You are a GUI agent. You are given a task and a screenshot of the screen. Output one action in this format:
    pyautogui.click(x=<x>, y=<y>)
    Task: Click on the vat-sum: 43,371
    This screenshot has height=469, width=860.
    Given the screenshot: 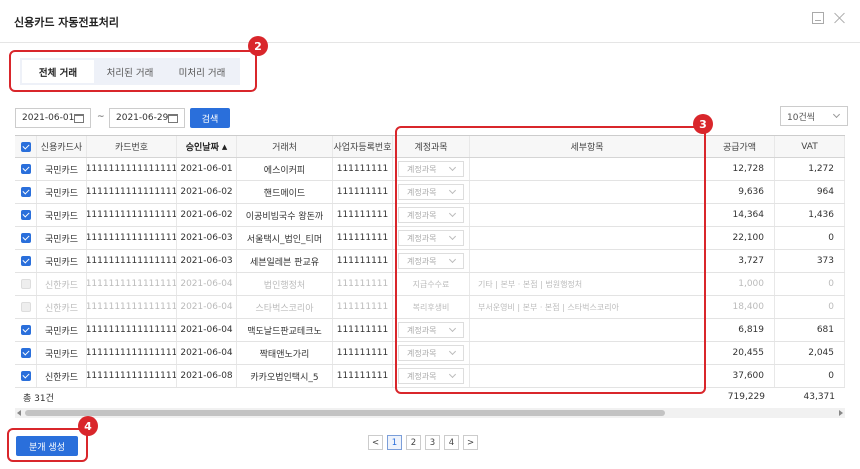 What is the action you would take?
    pyautogui.click(x=819, y=397)
    